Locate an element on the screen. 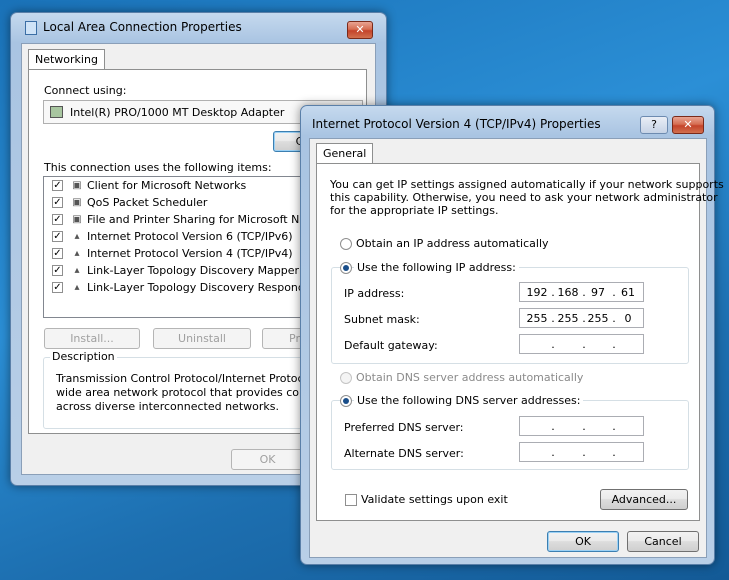 The width and height of the screenshot is (729, 580). obtain-ip-auto-label: Obtain an IP address automatically is located at coordinates (452, 243).